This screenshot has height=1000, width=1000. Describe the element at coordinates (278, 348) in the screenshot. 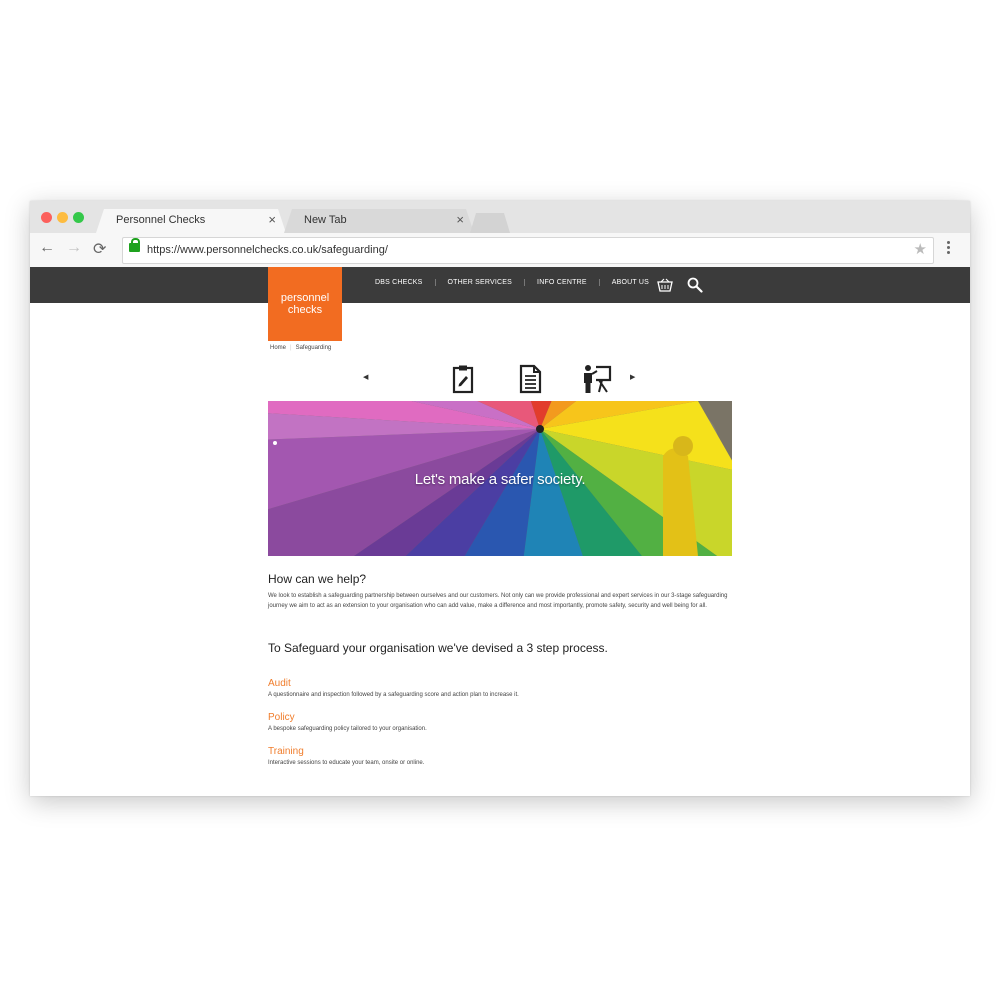

I see `breadcrumb-home: Home` at that location.